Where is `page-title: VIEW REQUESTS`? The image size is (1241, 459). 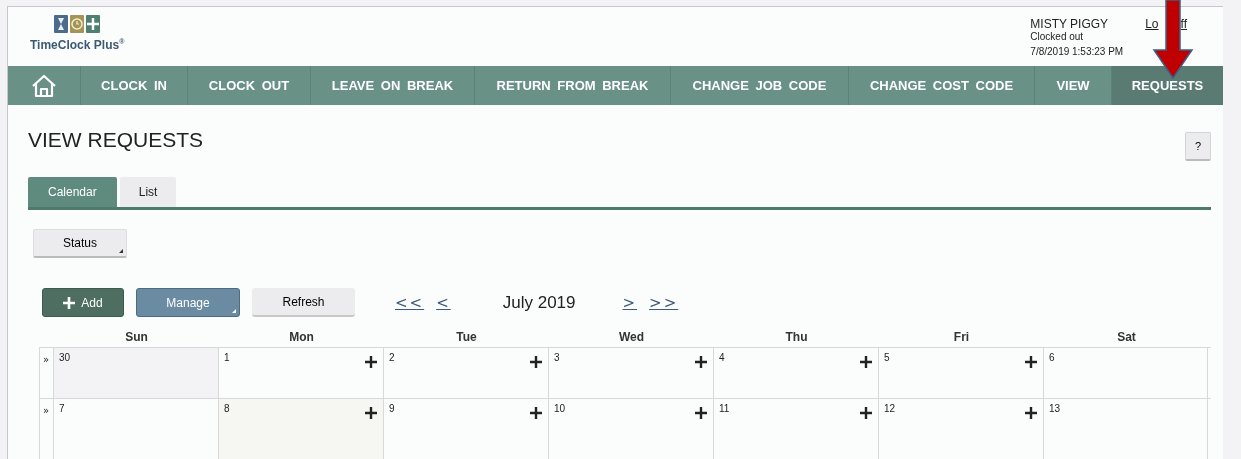 page-title: VIEW REQUESTS is located at coordinates (116, 140).